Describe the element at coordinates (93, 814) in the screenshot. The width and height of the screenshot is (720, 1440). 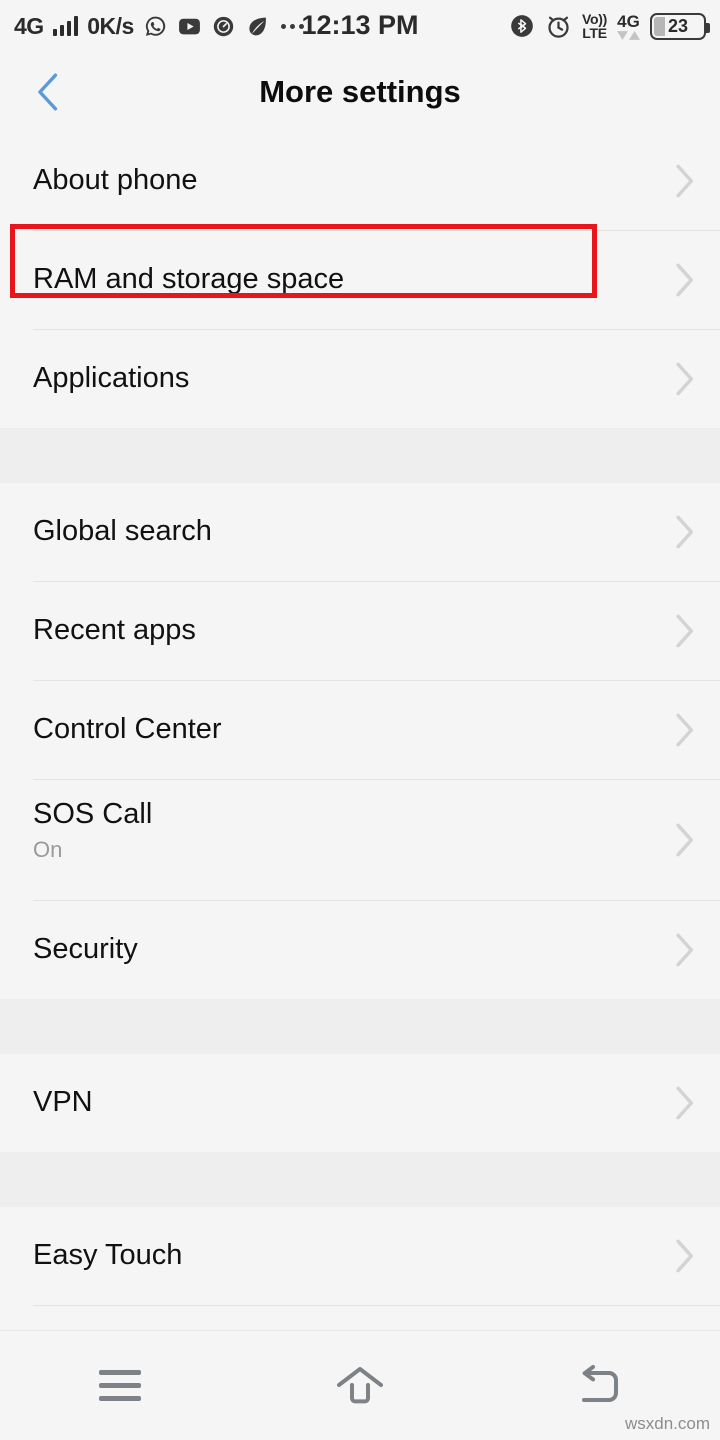
I see `row-label: SOS Call` at that location.